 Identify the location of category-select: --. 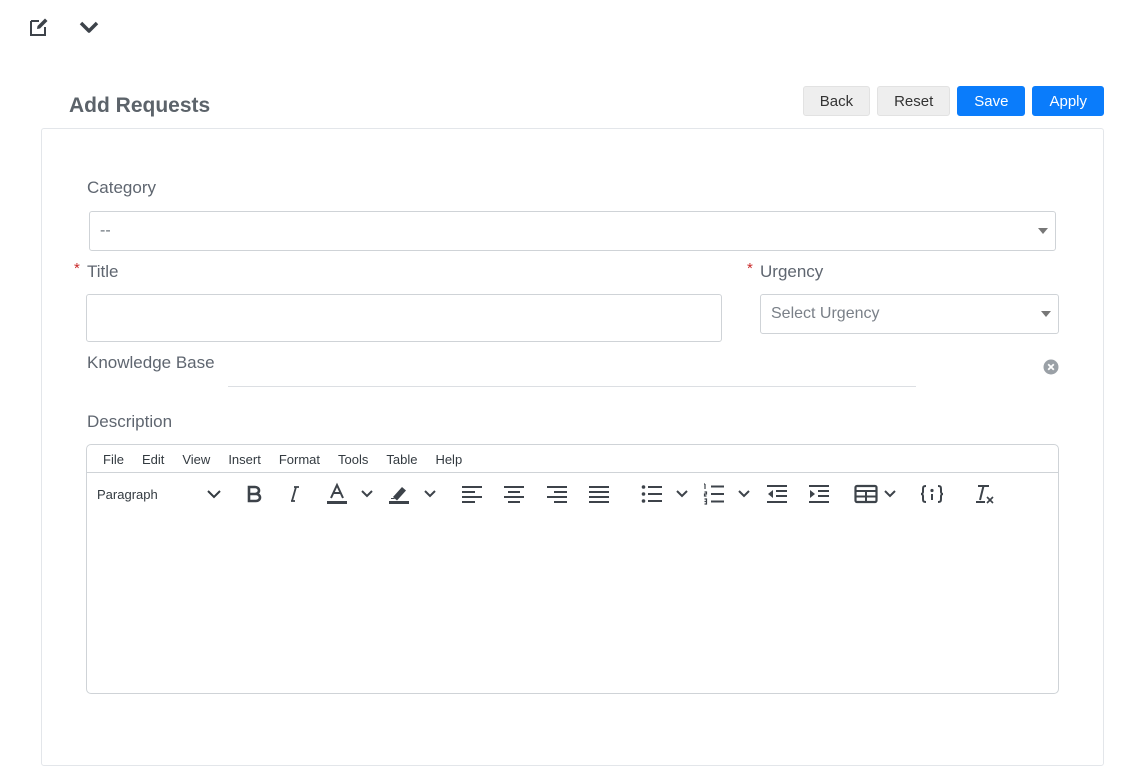
(572, 231).